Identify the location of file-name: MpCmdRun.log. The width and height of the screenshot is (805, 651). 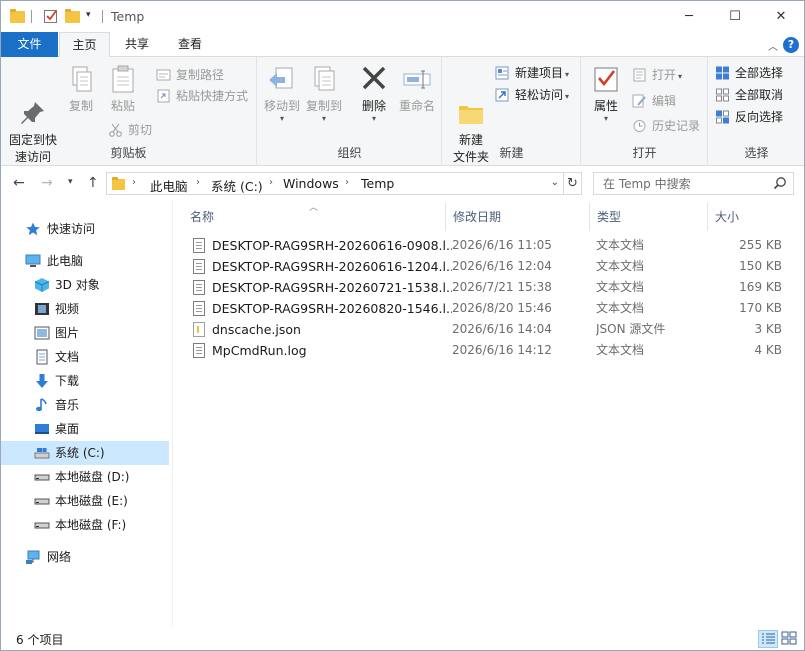
(259, 350).